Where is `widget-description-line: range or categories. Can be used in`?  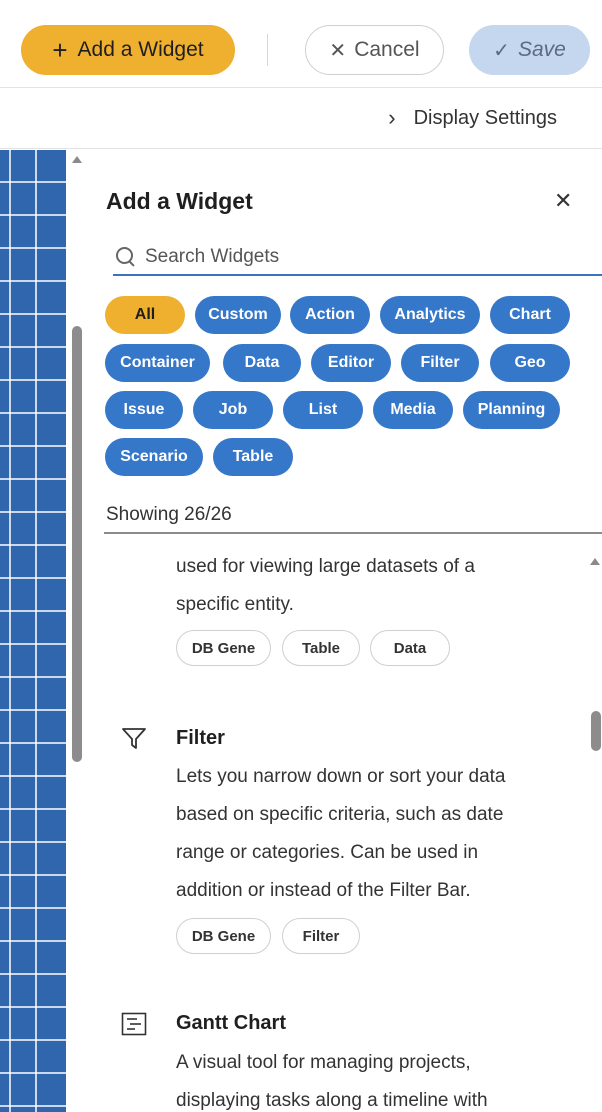 widget-description-line: range or categories. Can be used in is located at coordinates (327, 852).